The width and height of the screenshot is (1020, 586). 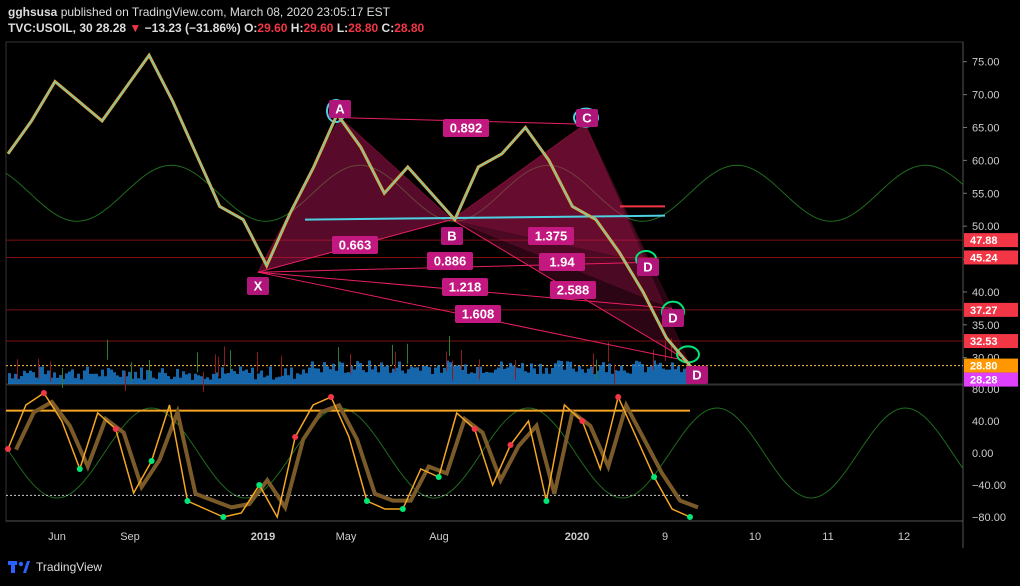 What do you see at coordinates (69, 567) in the screenshot?
I see `tradingview-brand: TradingView` at bounding box center [69, 567].